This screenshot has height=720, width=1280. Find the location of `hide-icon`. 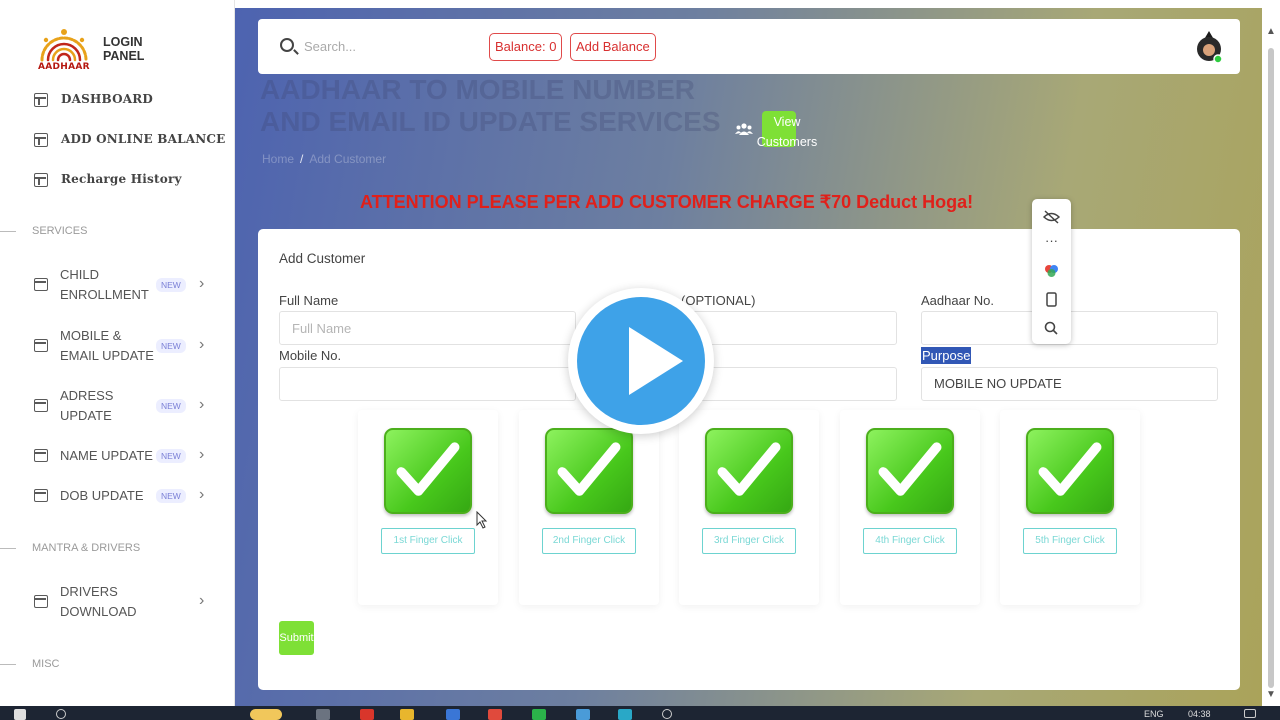

hide-icon is located at coordinates (1051, 217).